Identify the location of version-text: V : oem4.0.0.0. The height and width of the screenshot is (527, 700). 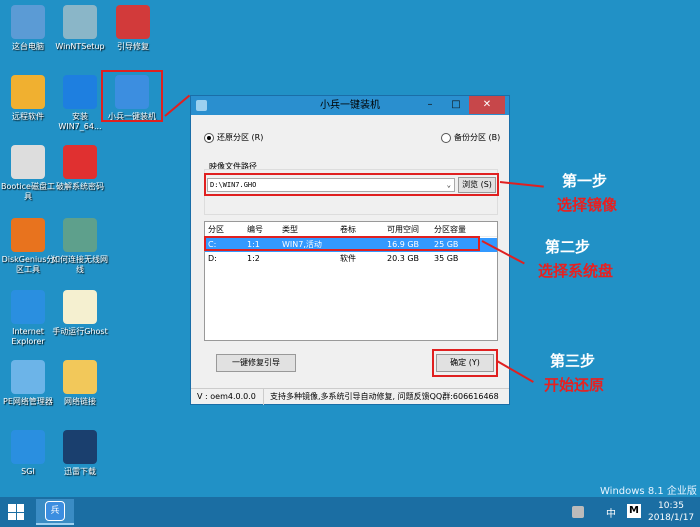
(226, 396).